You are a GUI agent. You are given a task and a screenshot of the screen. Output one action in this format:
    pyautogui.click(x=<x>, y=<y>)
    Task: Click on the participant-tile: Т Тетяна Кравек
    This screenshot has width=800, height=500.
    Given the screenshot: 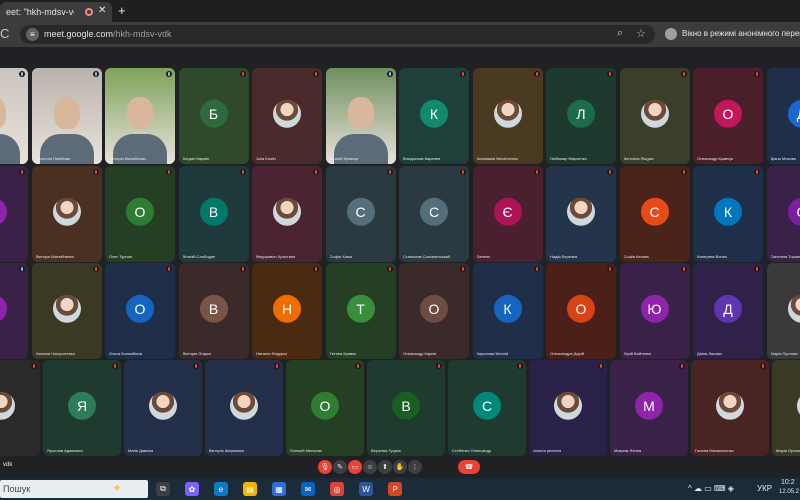 What is the action you would take?
    pyautogui.click(x=360, y=311)
    